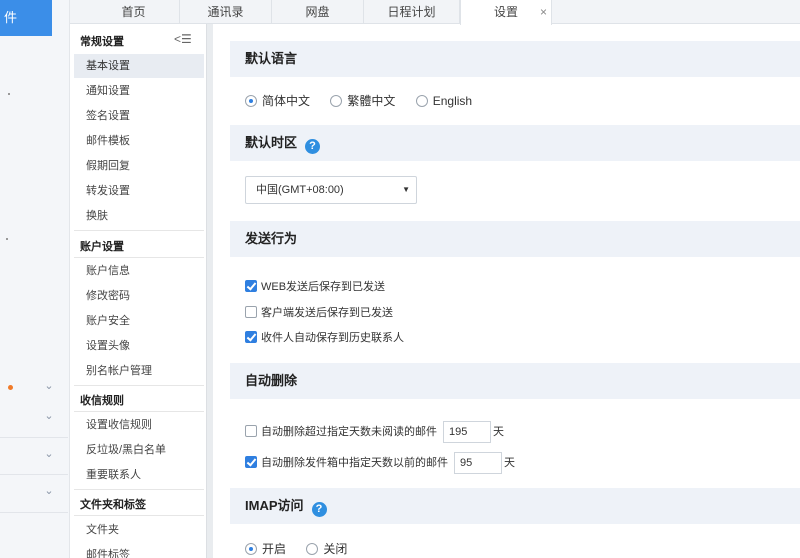 This screenshot has height=558, width=800. I want to click on section-imap-title: IMAP访问?, so click(515, 506).